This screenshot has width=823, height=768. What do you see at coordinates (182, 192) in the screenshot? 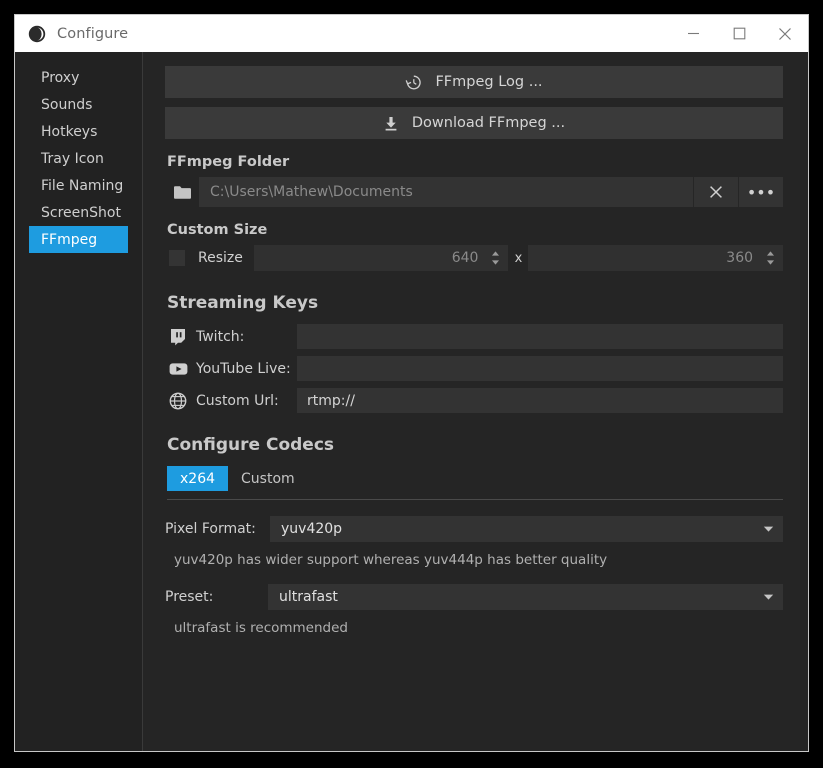
I see `folder-icon` at bounding box center [182, 192].